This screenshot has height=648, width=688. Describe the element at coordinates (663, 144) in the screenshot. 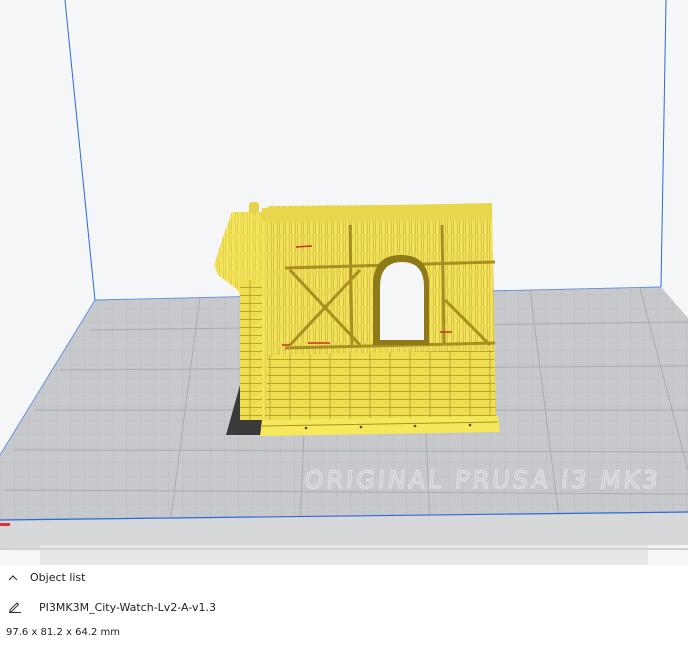

I see `build-volume-edge-right` at that location.